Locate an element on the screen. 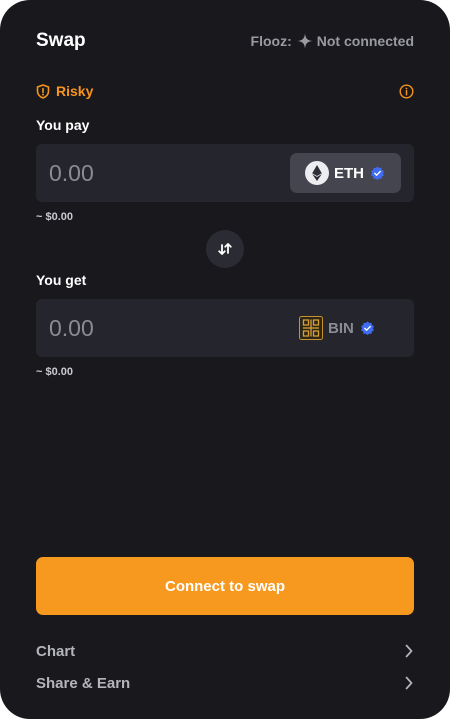  info-icon is located at coordinates (406, 91).